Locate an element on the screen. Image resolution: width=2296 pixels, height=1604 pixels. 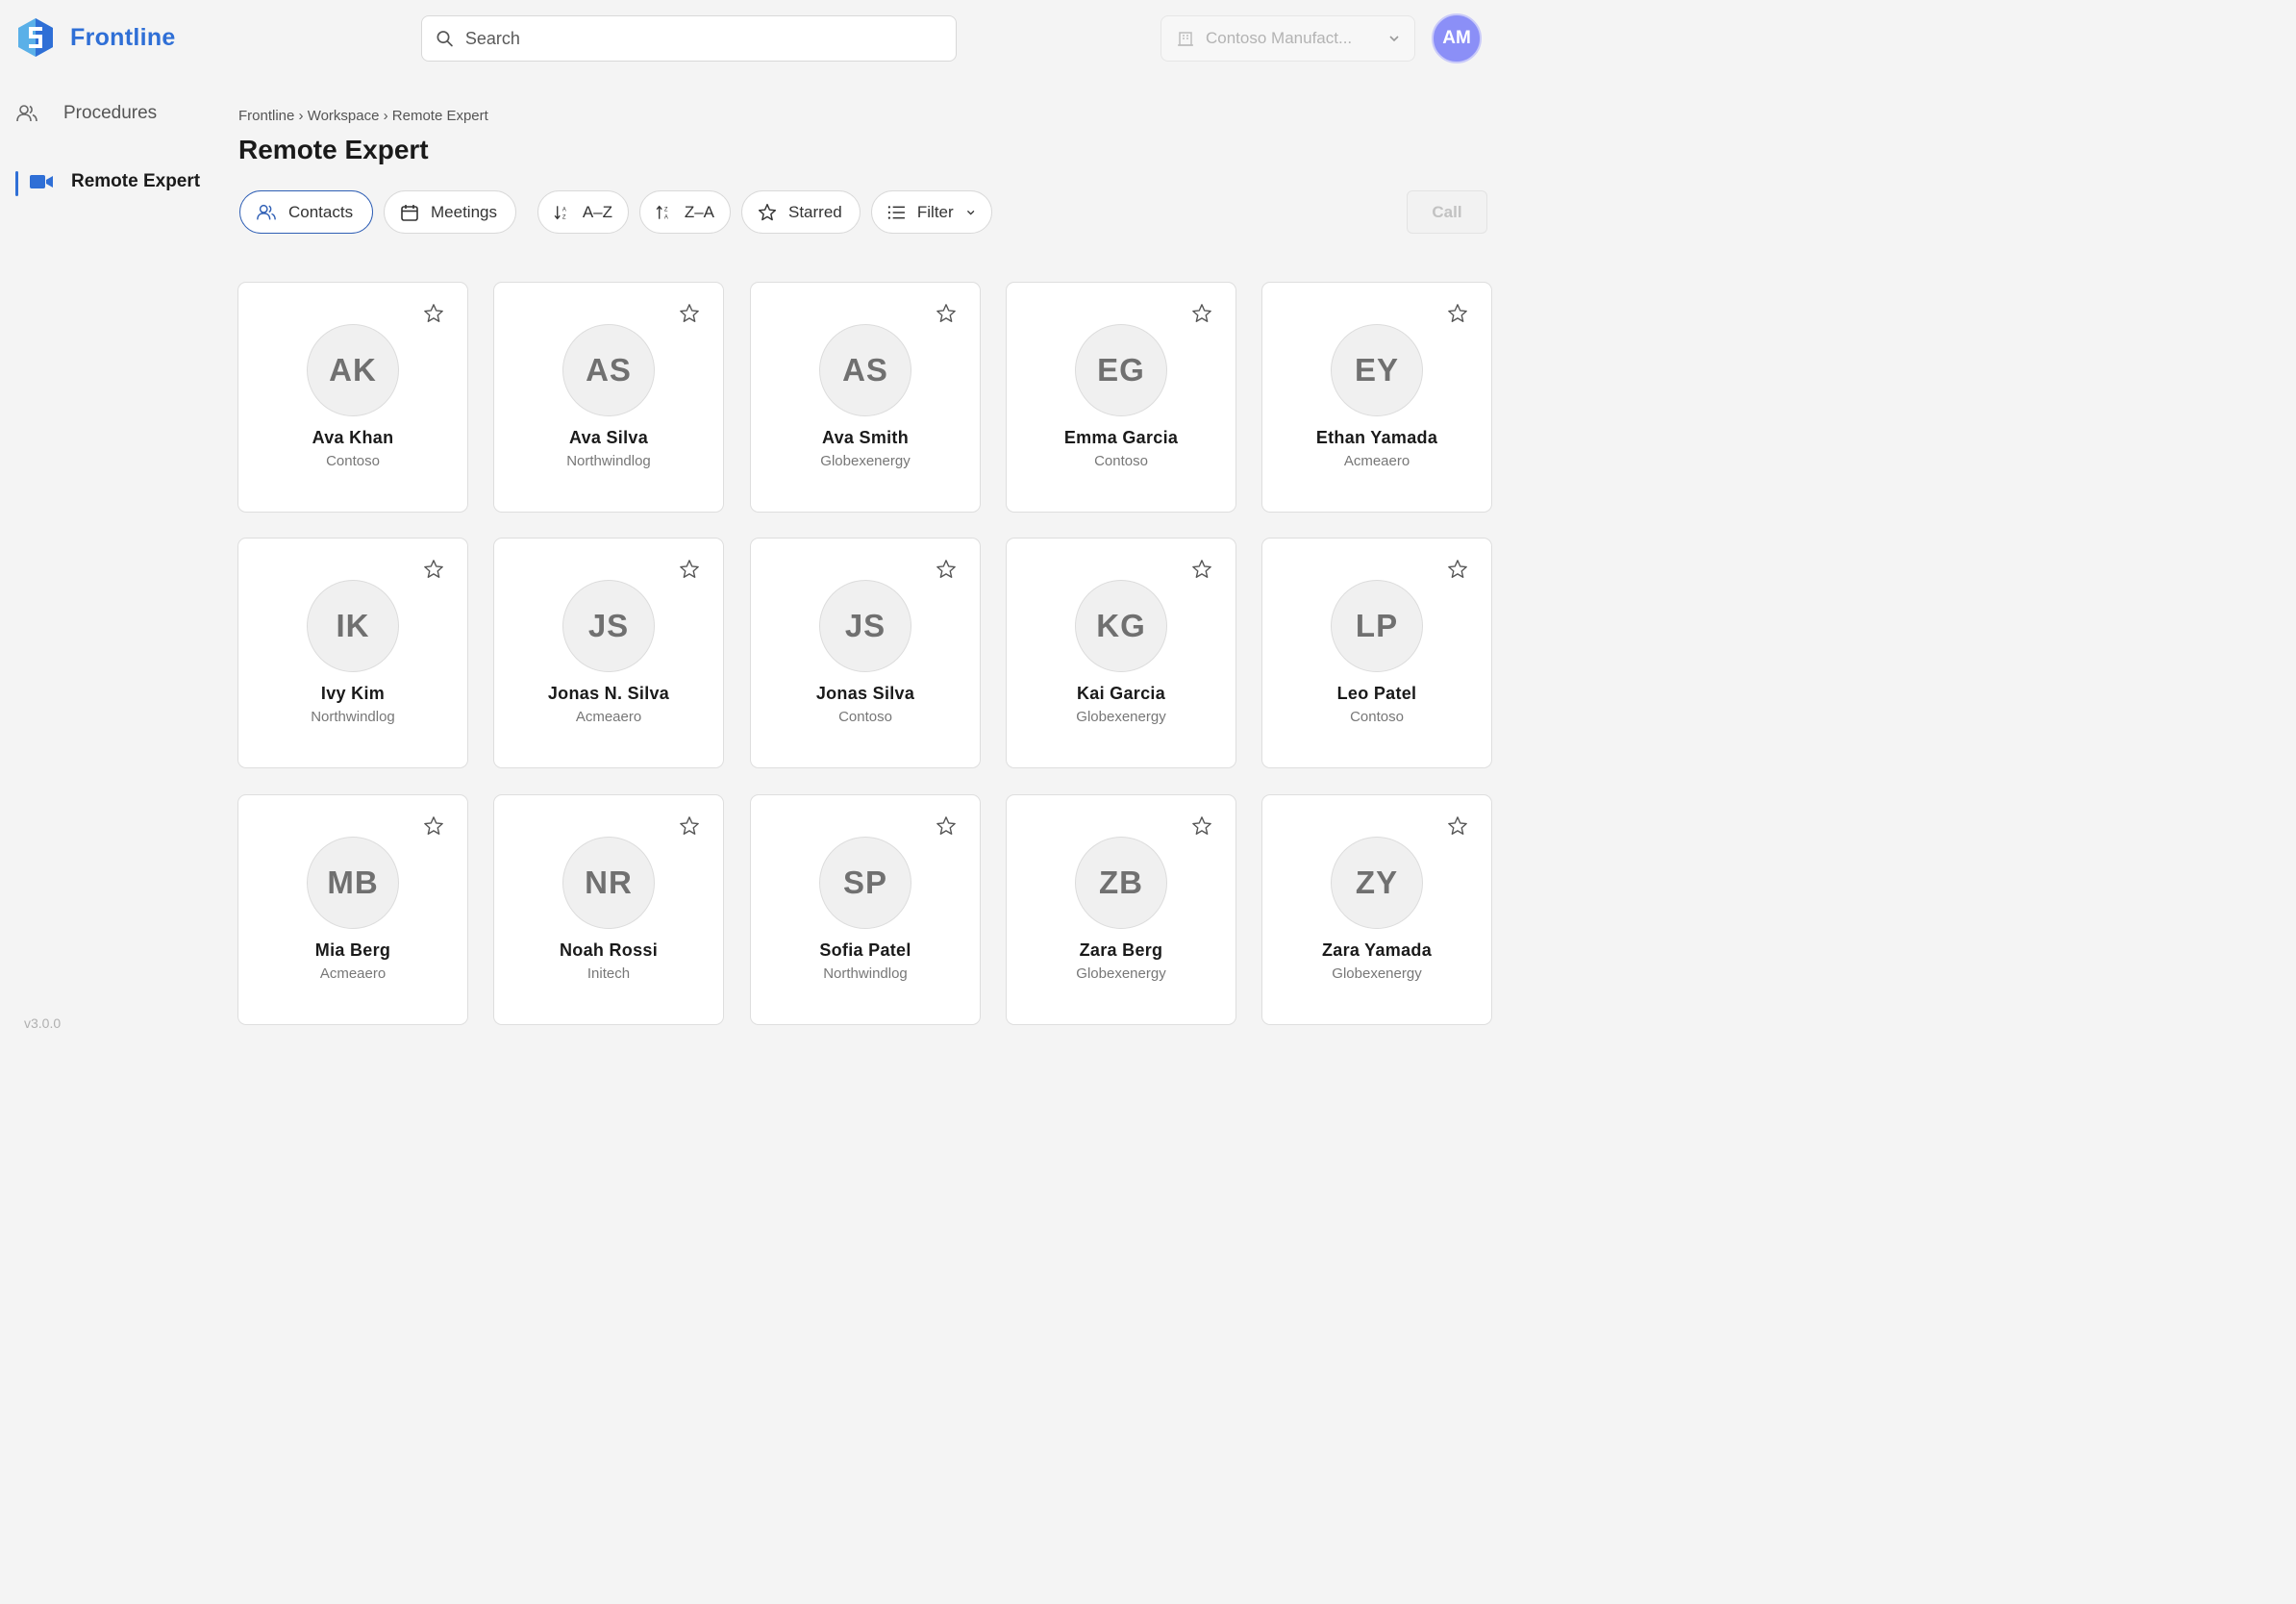
contact-card: AK Ava Khan Contoso is located at coordinates (352, 397).